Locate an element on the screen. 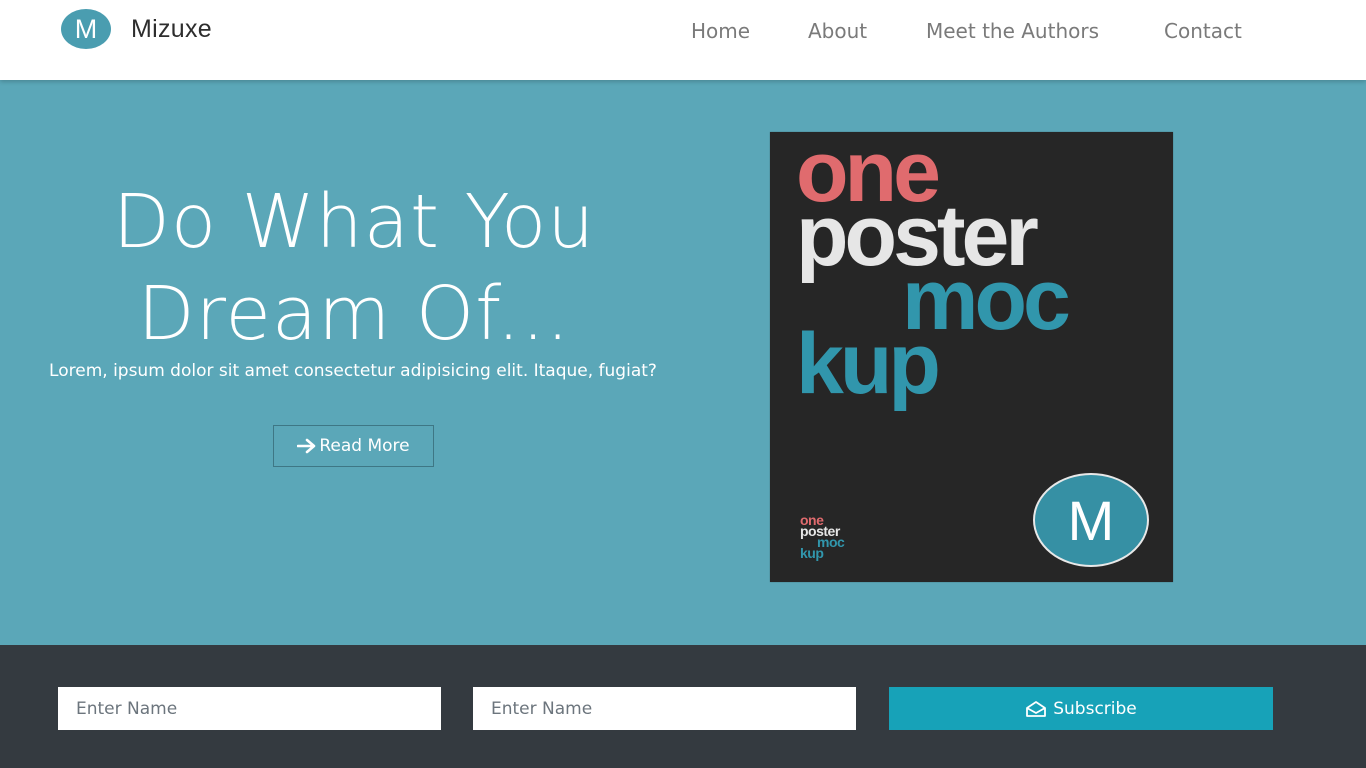 The width and height of the screenshot is (1366, 768). nav-link-home: Home is located at coordinates (720, 31).